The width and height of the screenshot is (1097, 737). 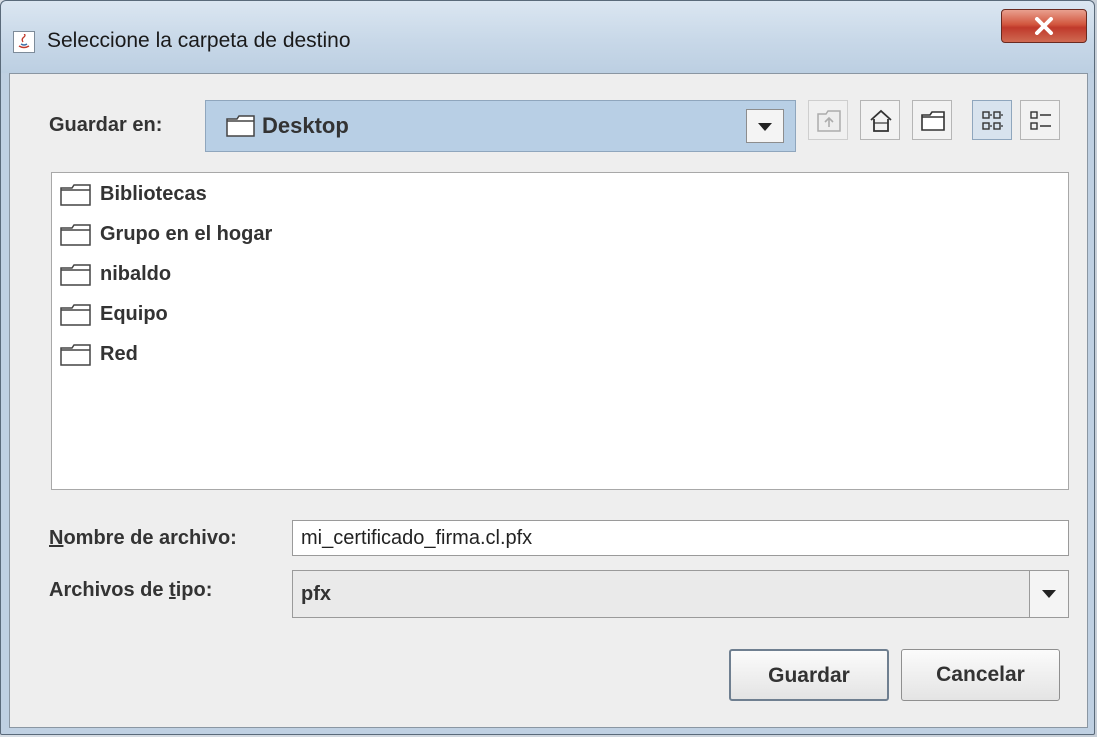 What do you see at coordinates (172, 590) in the screenshot?
I see `mnemonic-t: t` at bounding box center [172, 590].